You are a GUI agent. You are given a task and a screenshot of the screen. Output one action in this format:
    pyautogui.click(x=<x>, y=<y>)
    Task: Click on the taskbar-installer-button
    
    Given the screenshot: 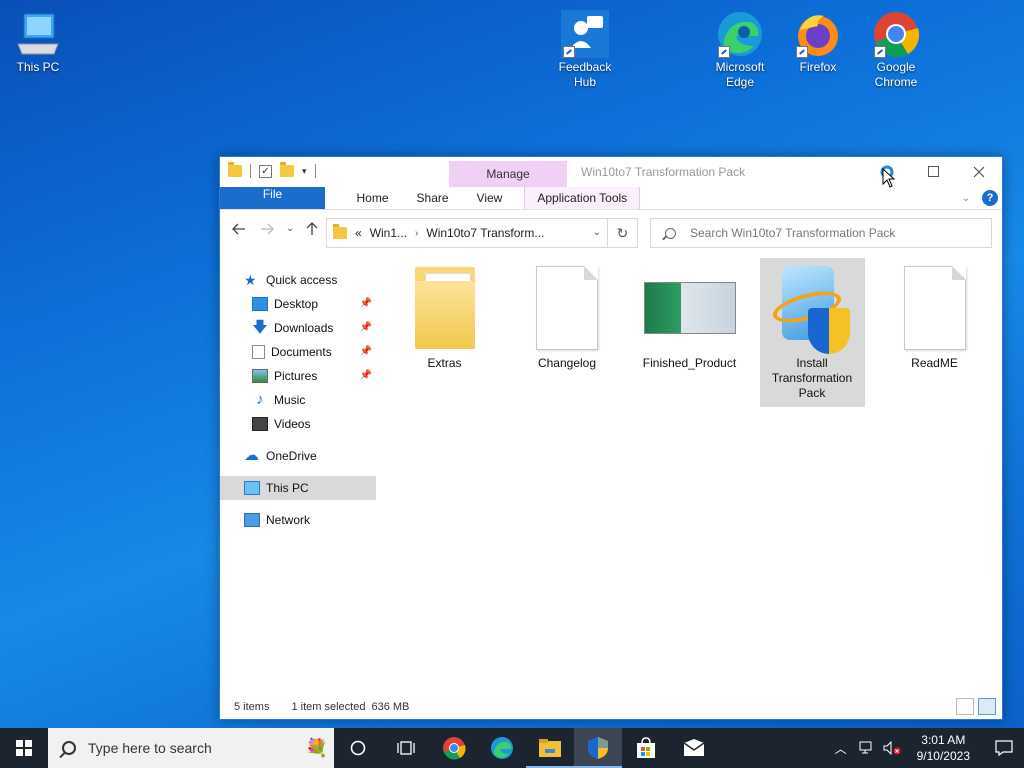 What is the action you would take?
    pyautogui.click(x=598, y=748)
    